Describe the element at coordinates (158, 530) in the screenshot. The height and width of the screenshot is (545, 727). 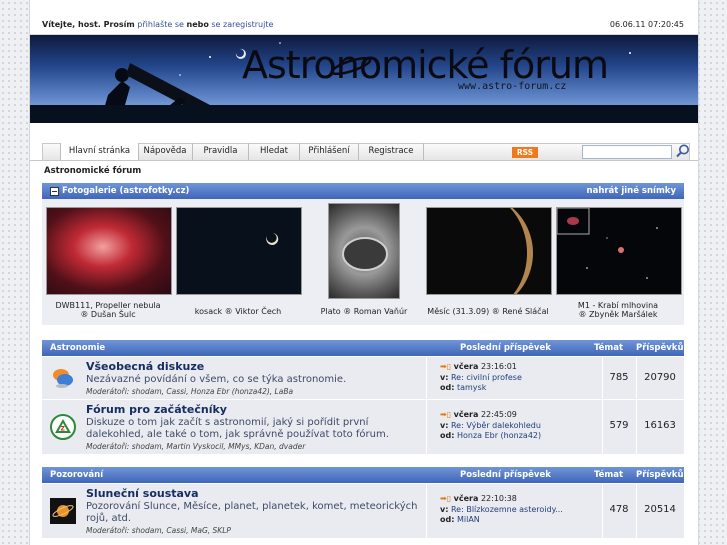
I see `forum-moderators: Moderátoři: shodam, Cassi, MaG, SKLP` at that location.